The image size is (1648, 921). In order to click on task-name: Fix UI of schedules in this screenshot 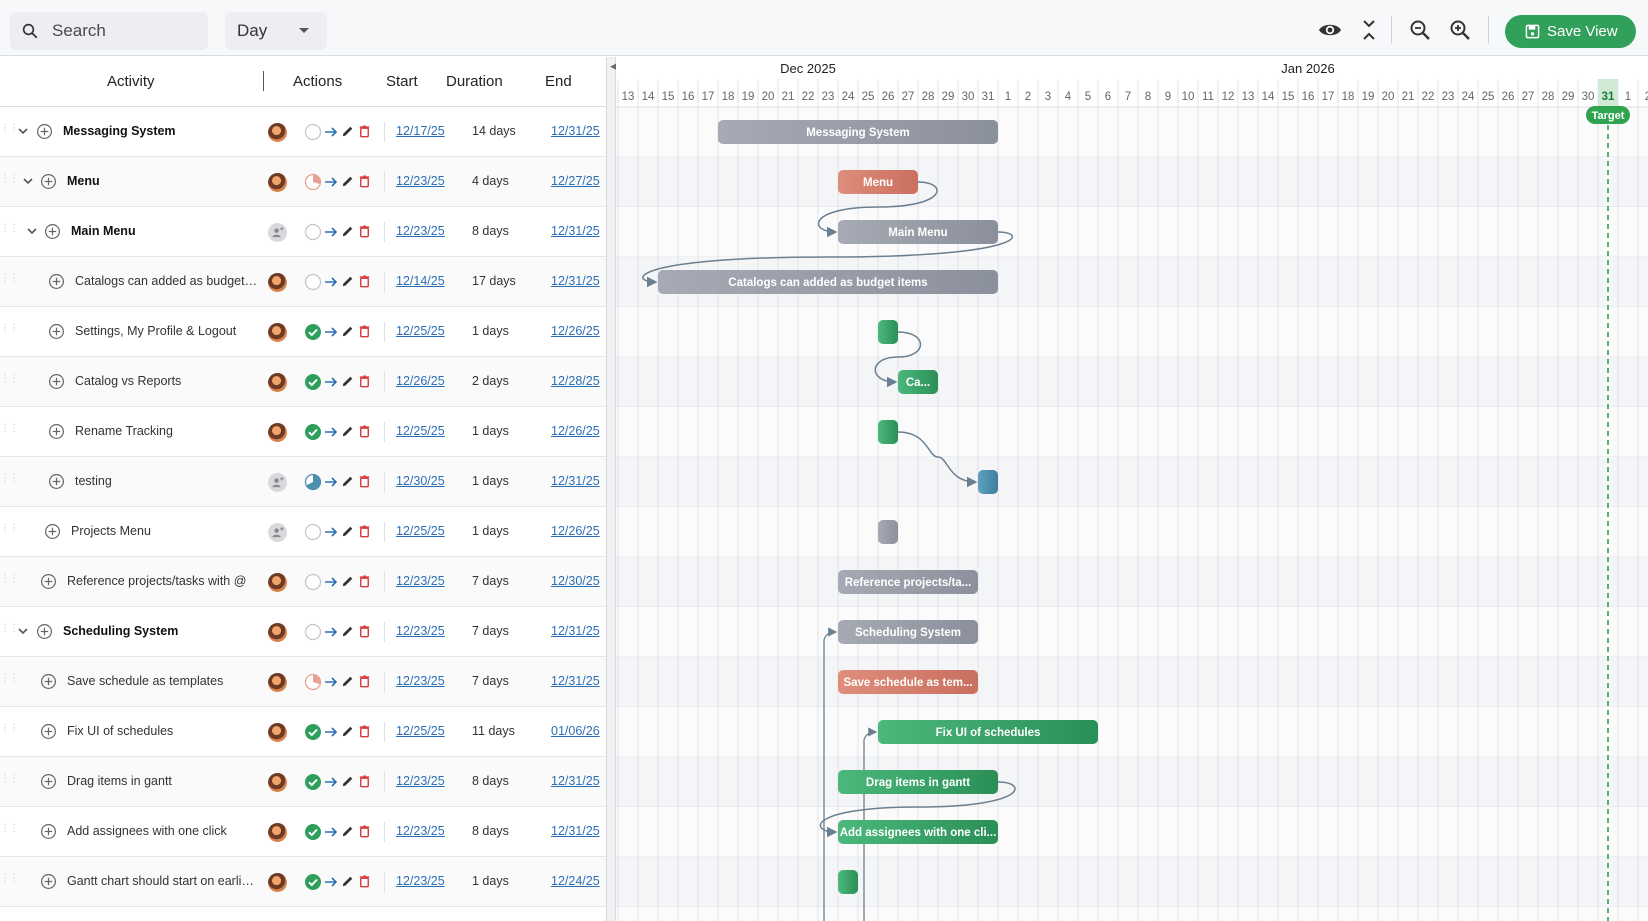, I will do `click(162, 731)`.